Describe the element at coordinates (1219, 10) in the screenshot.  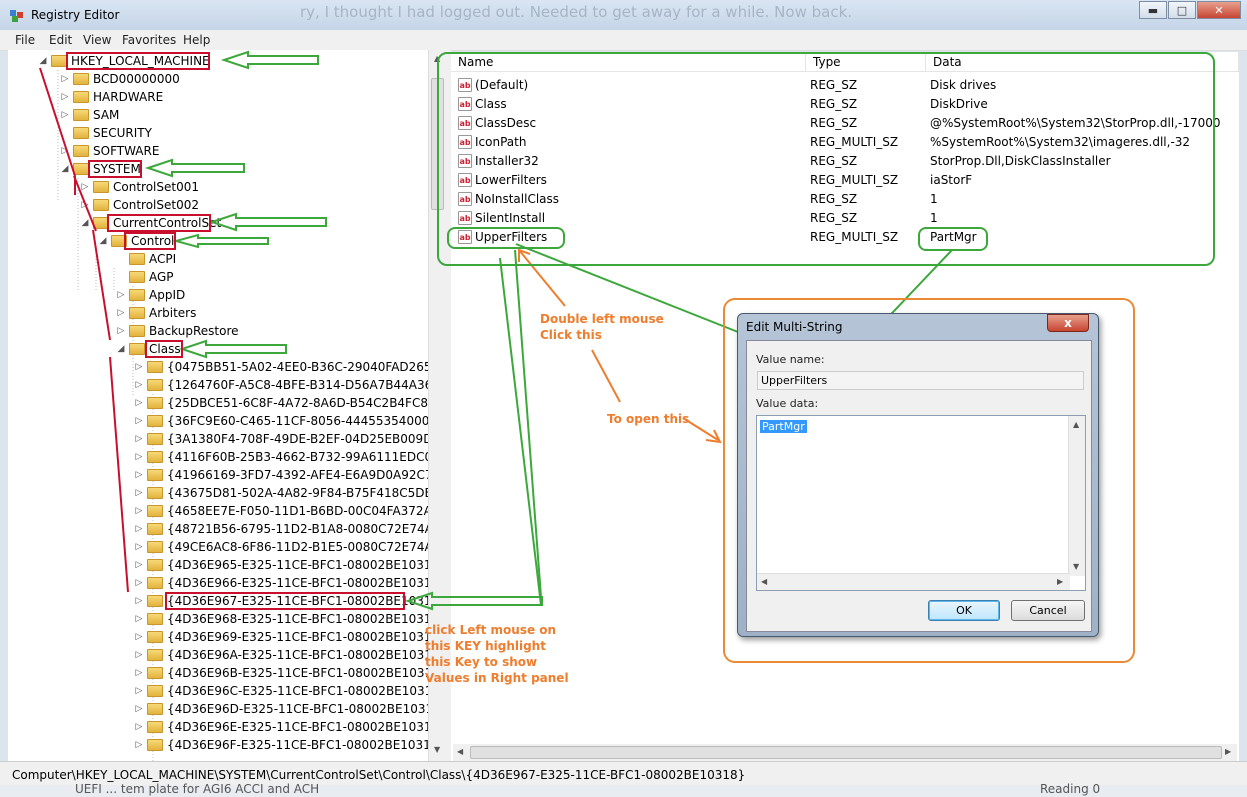
I see `close-button: ✕` at that location.